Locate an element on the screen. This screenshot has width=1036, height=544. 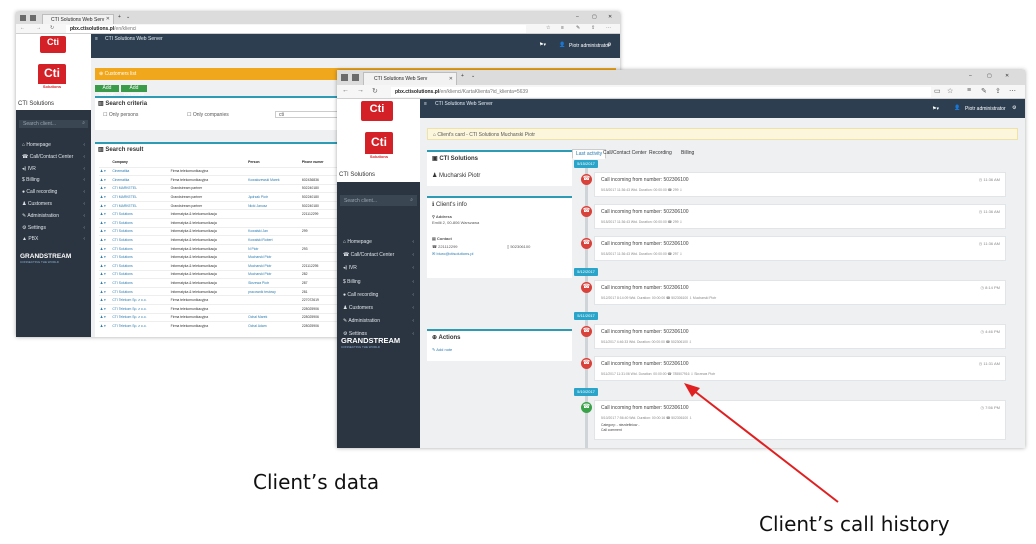
arrow-head is located at coordinates (692, 390).